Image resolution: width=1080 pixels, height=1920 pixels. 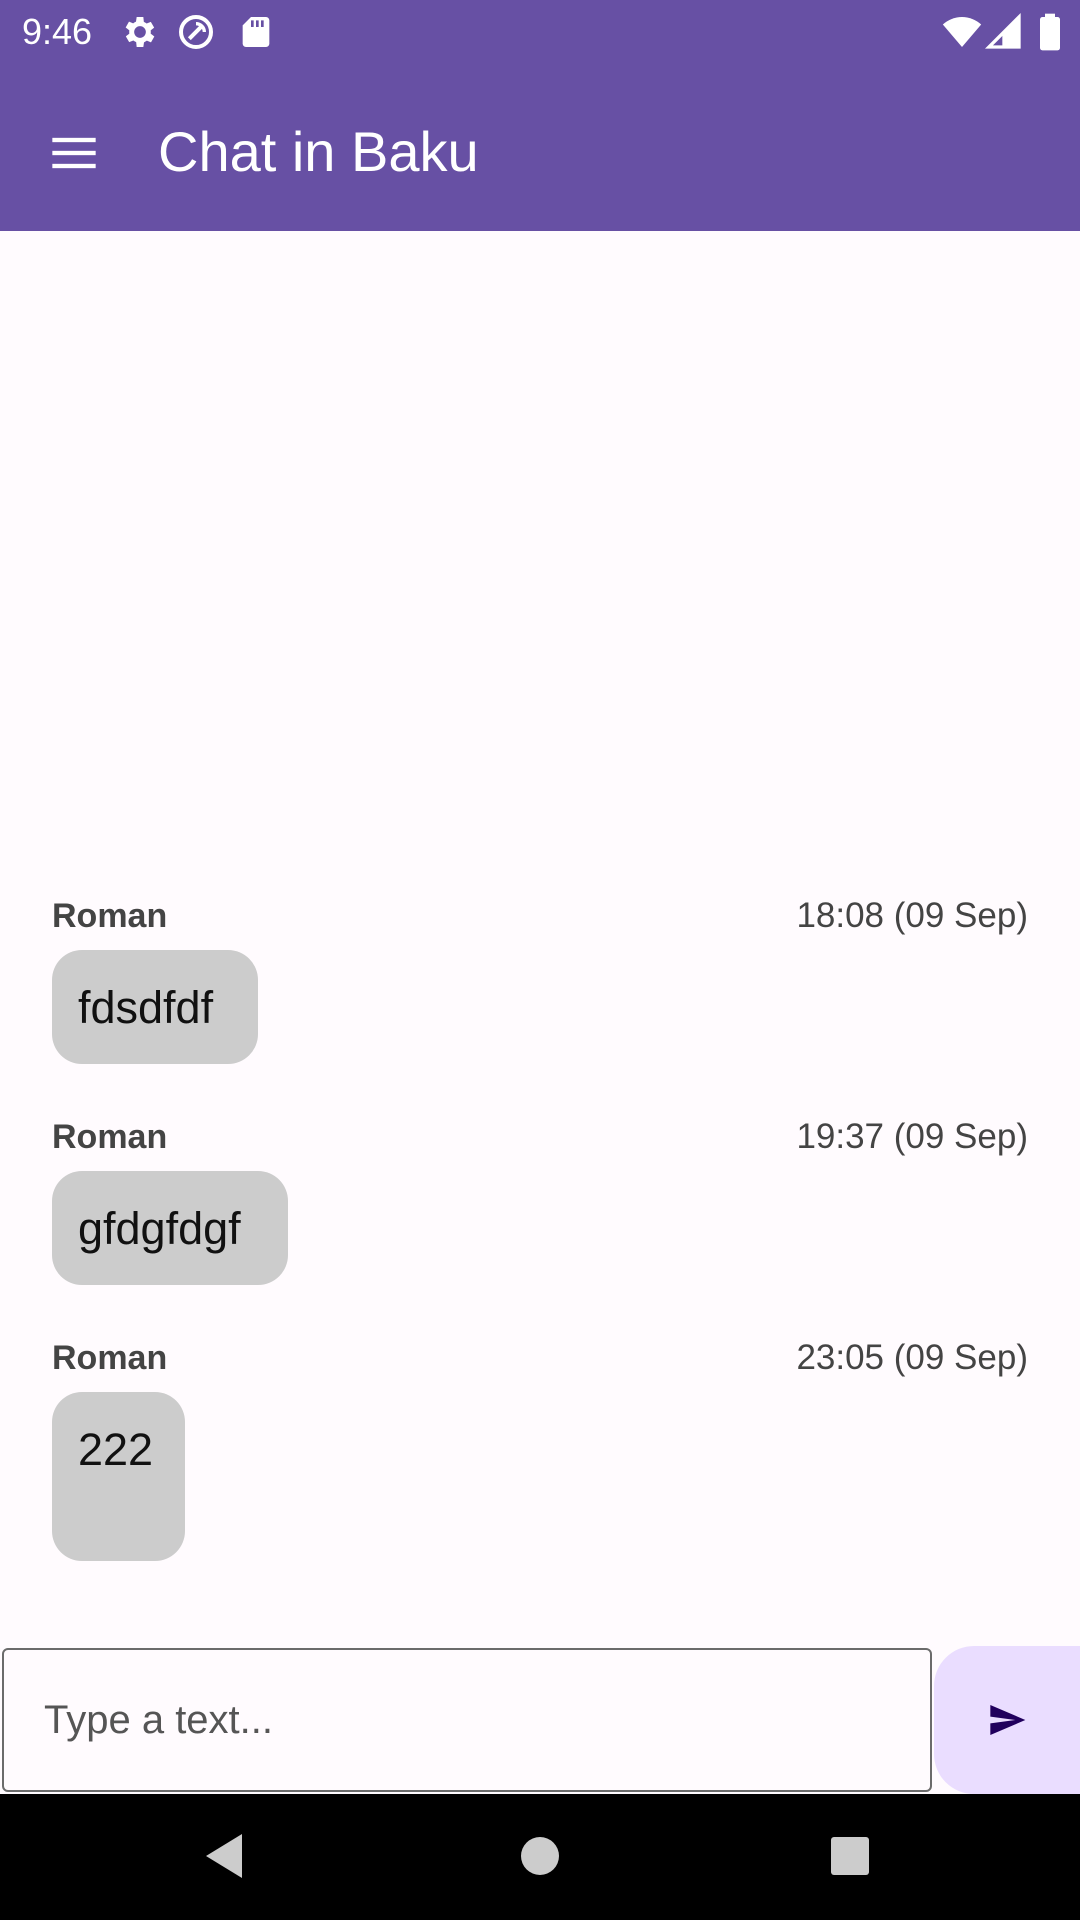 I want to click on home-icon, so click(x=540, y=1856).